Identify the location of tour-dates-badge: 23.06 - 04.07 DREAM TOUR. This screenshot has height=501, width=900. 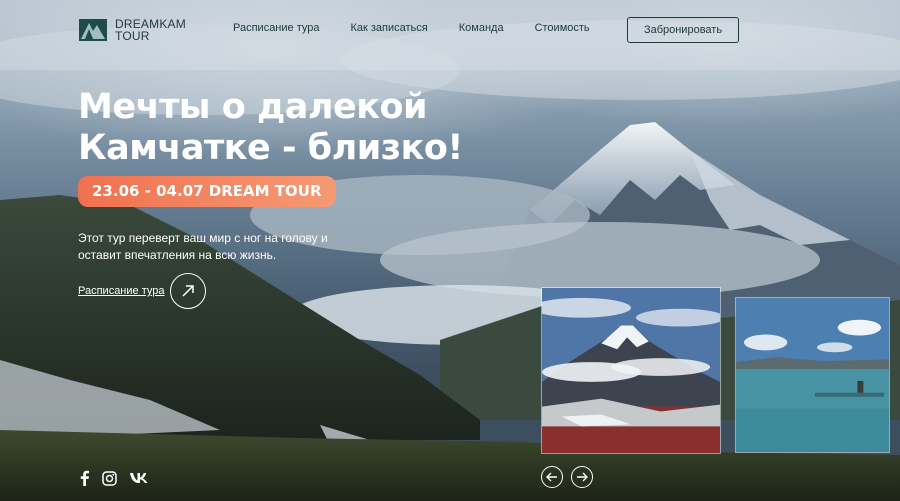
(207, 191).